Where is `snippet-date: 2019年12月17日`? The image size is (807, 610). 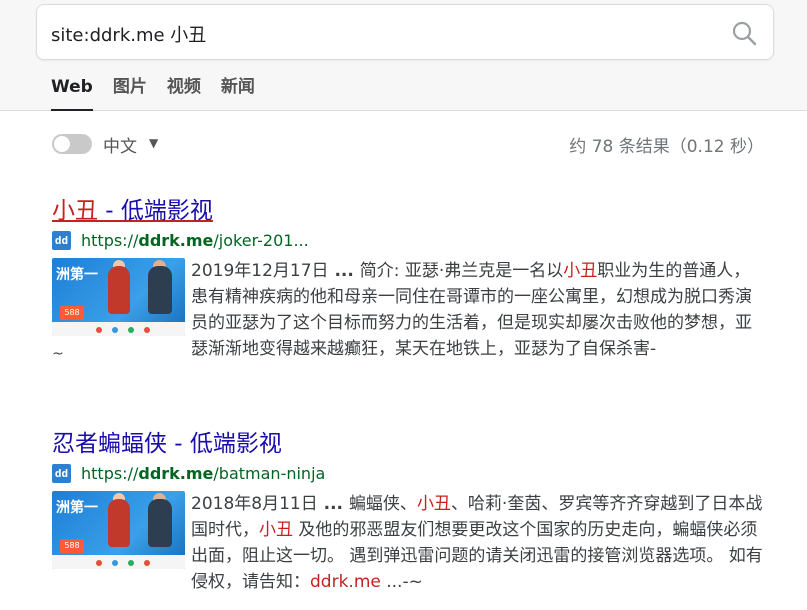
snippet-date: 2019年12月17日 is located at coordinates (260, 271).